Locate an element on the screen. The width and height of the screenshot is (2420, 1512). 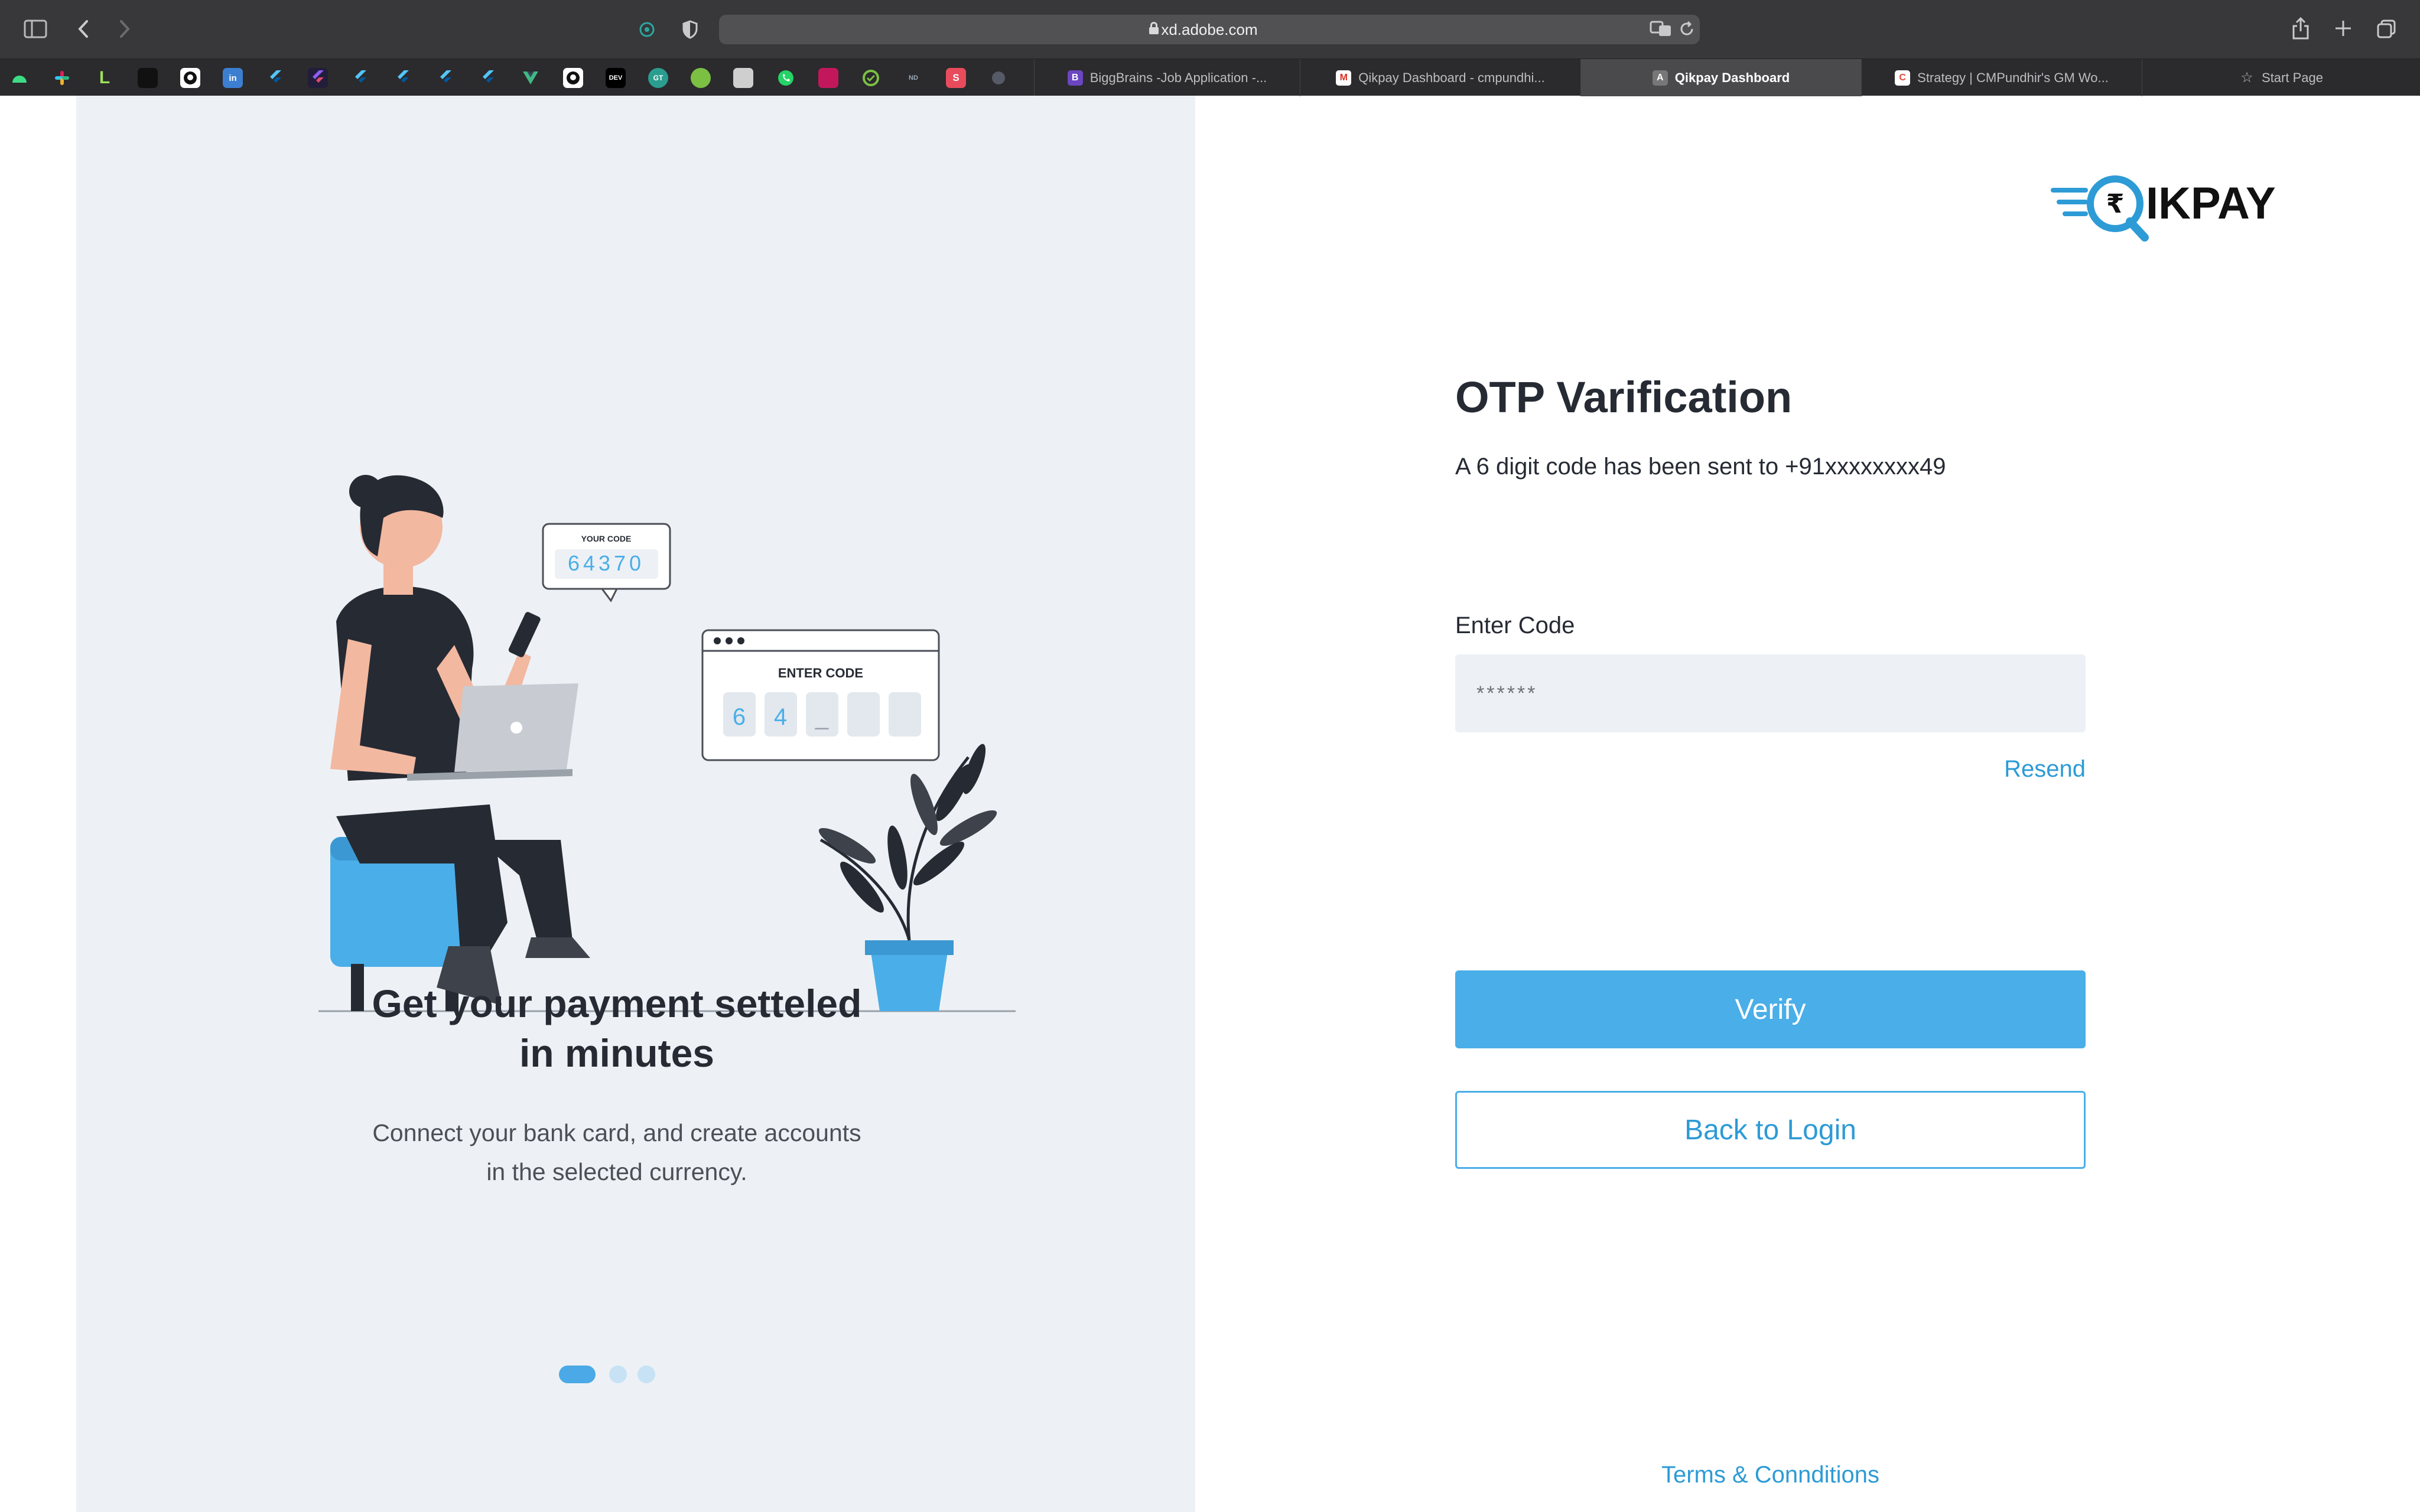
pinned-tab-letter-icon: L is located at coordinates (105, 78).